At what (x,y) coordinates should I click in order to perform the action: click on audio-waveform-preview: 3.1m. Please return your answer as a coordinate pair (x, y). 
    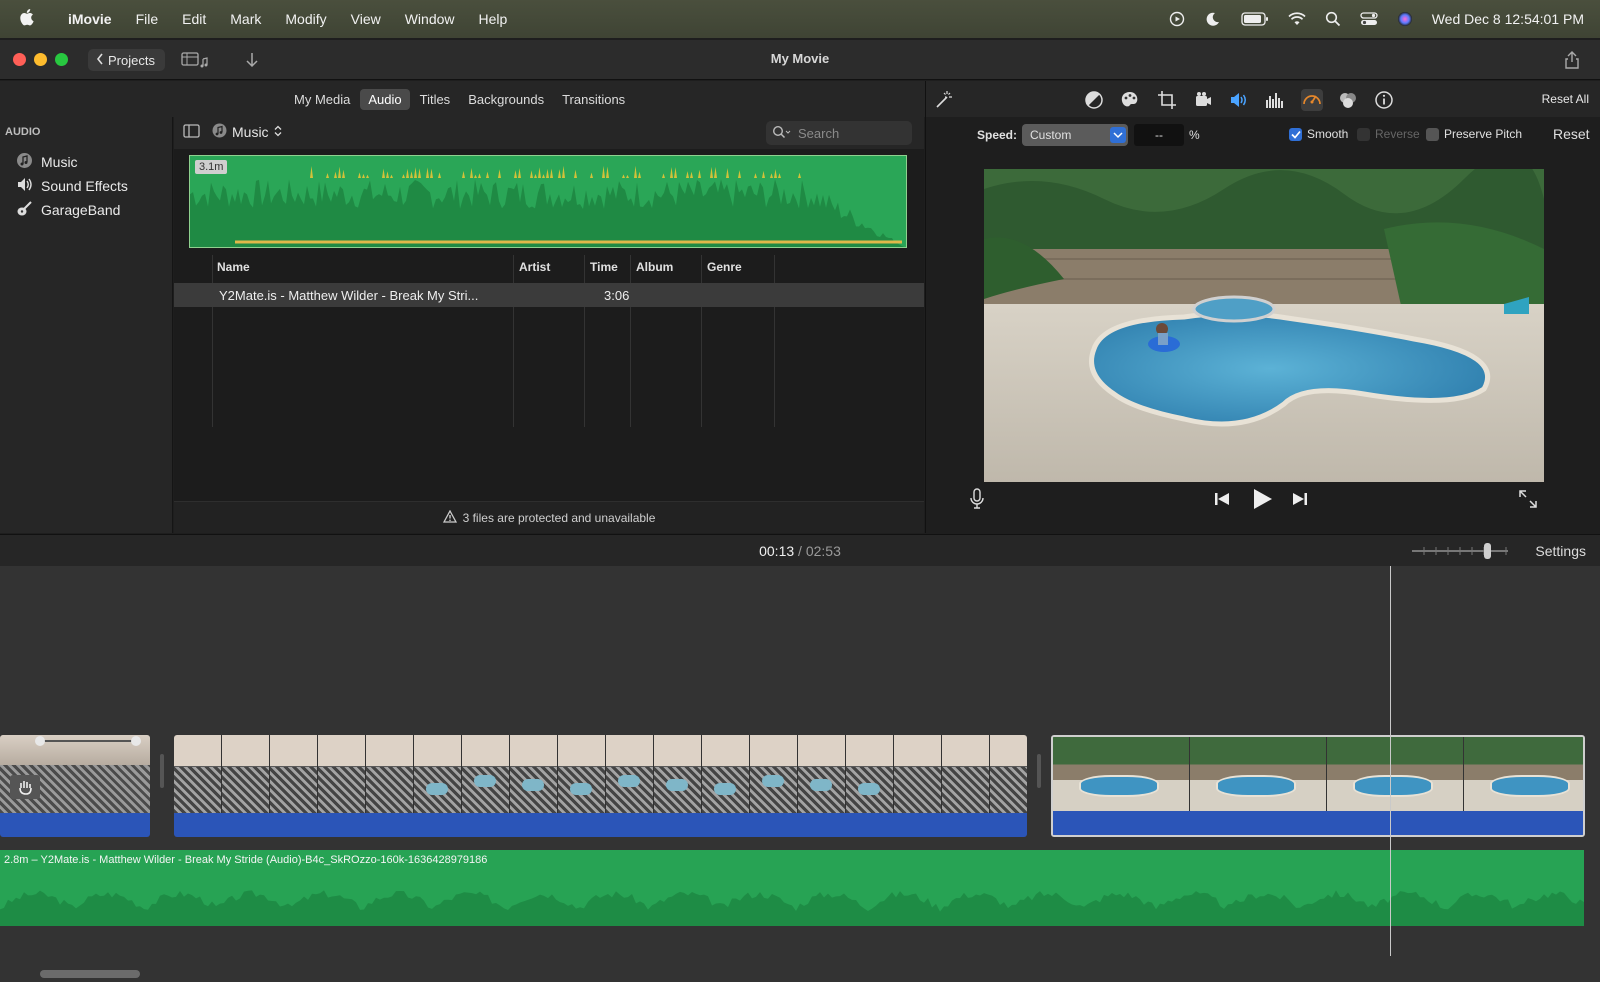
    Looking at the image, I should click on (548, 201).